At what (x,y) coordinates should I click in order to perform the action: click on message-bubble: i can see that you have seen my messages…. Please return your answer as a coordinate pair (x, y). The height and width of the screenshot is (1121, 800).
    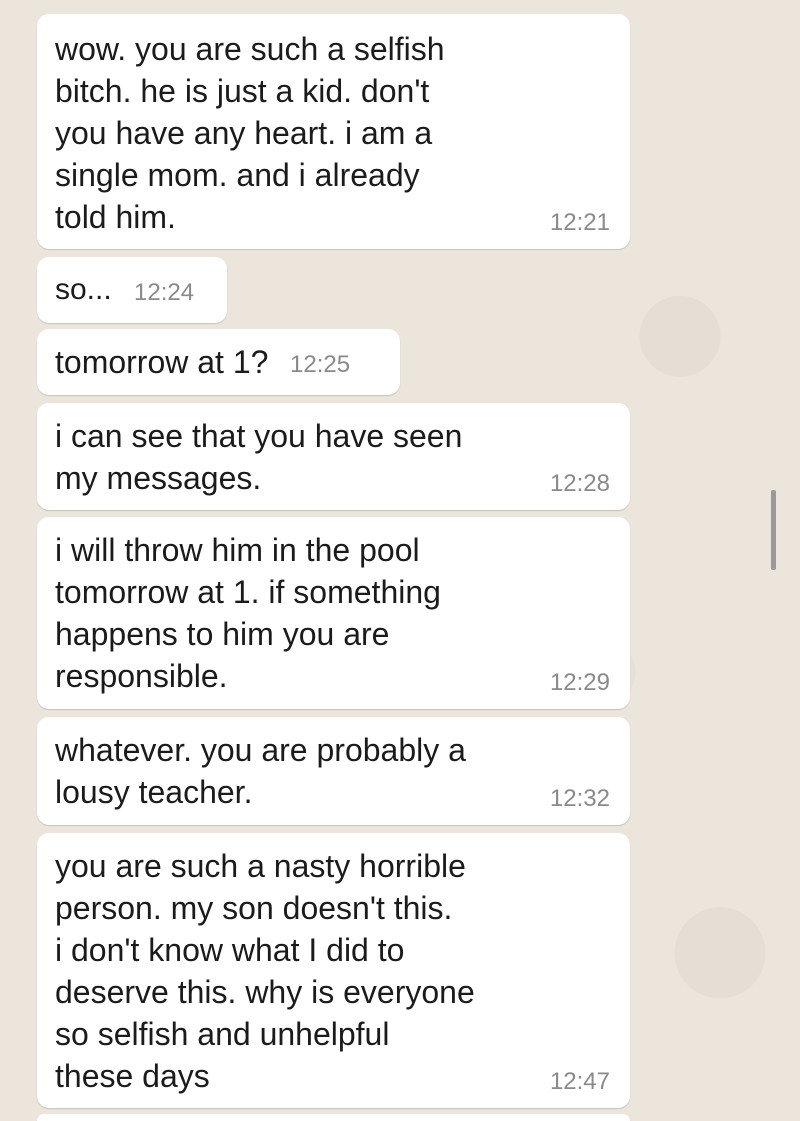
    Looking at the image, I should click on (333, 456).